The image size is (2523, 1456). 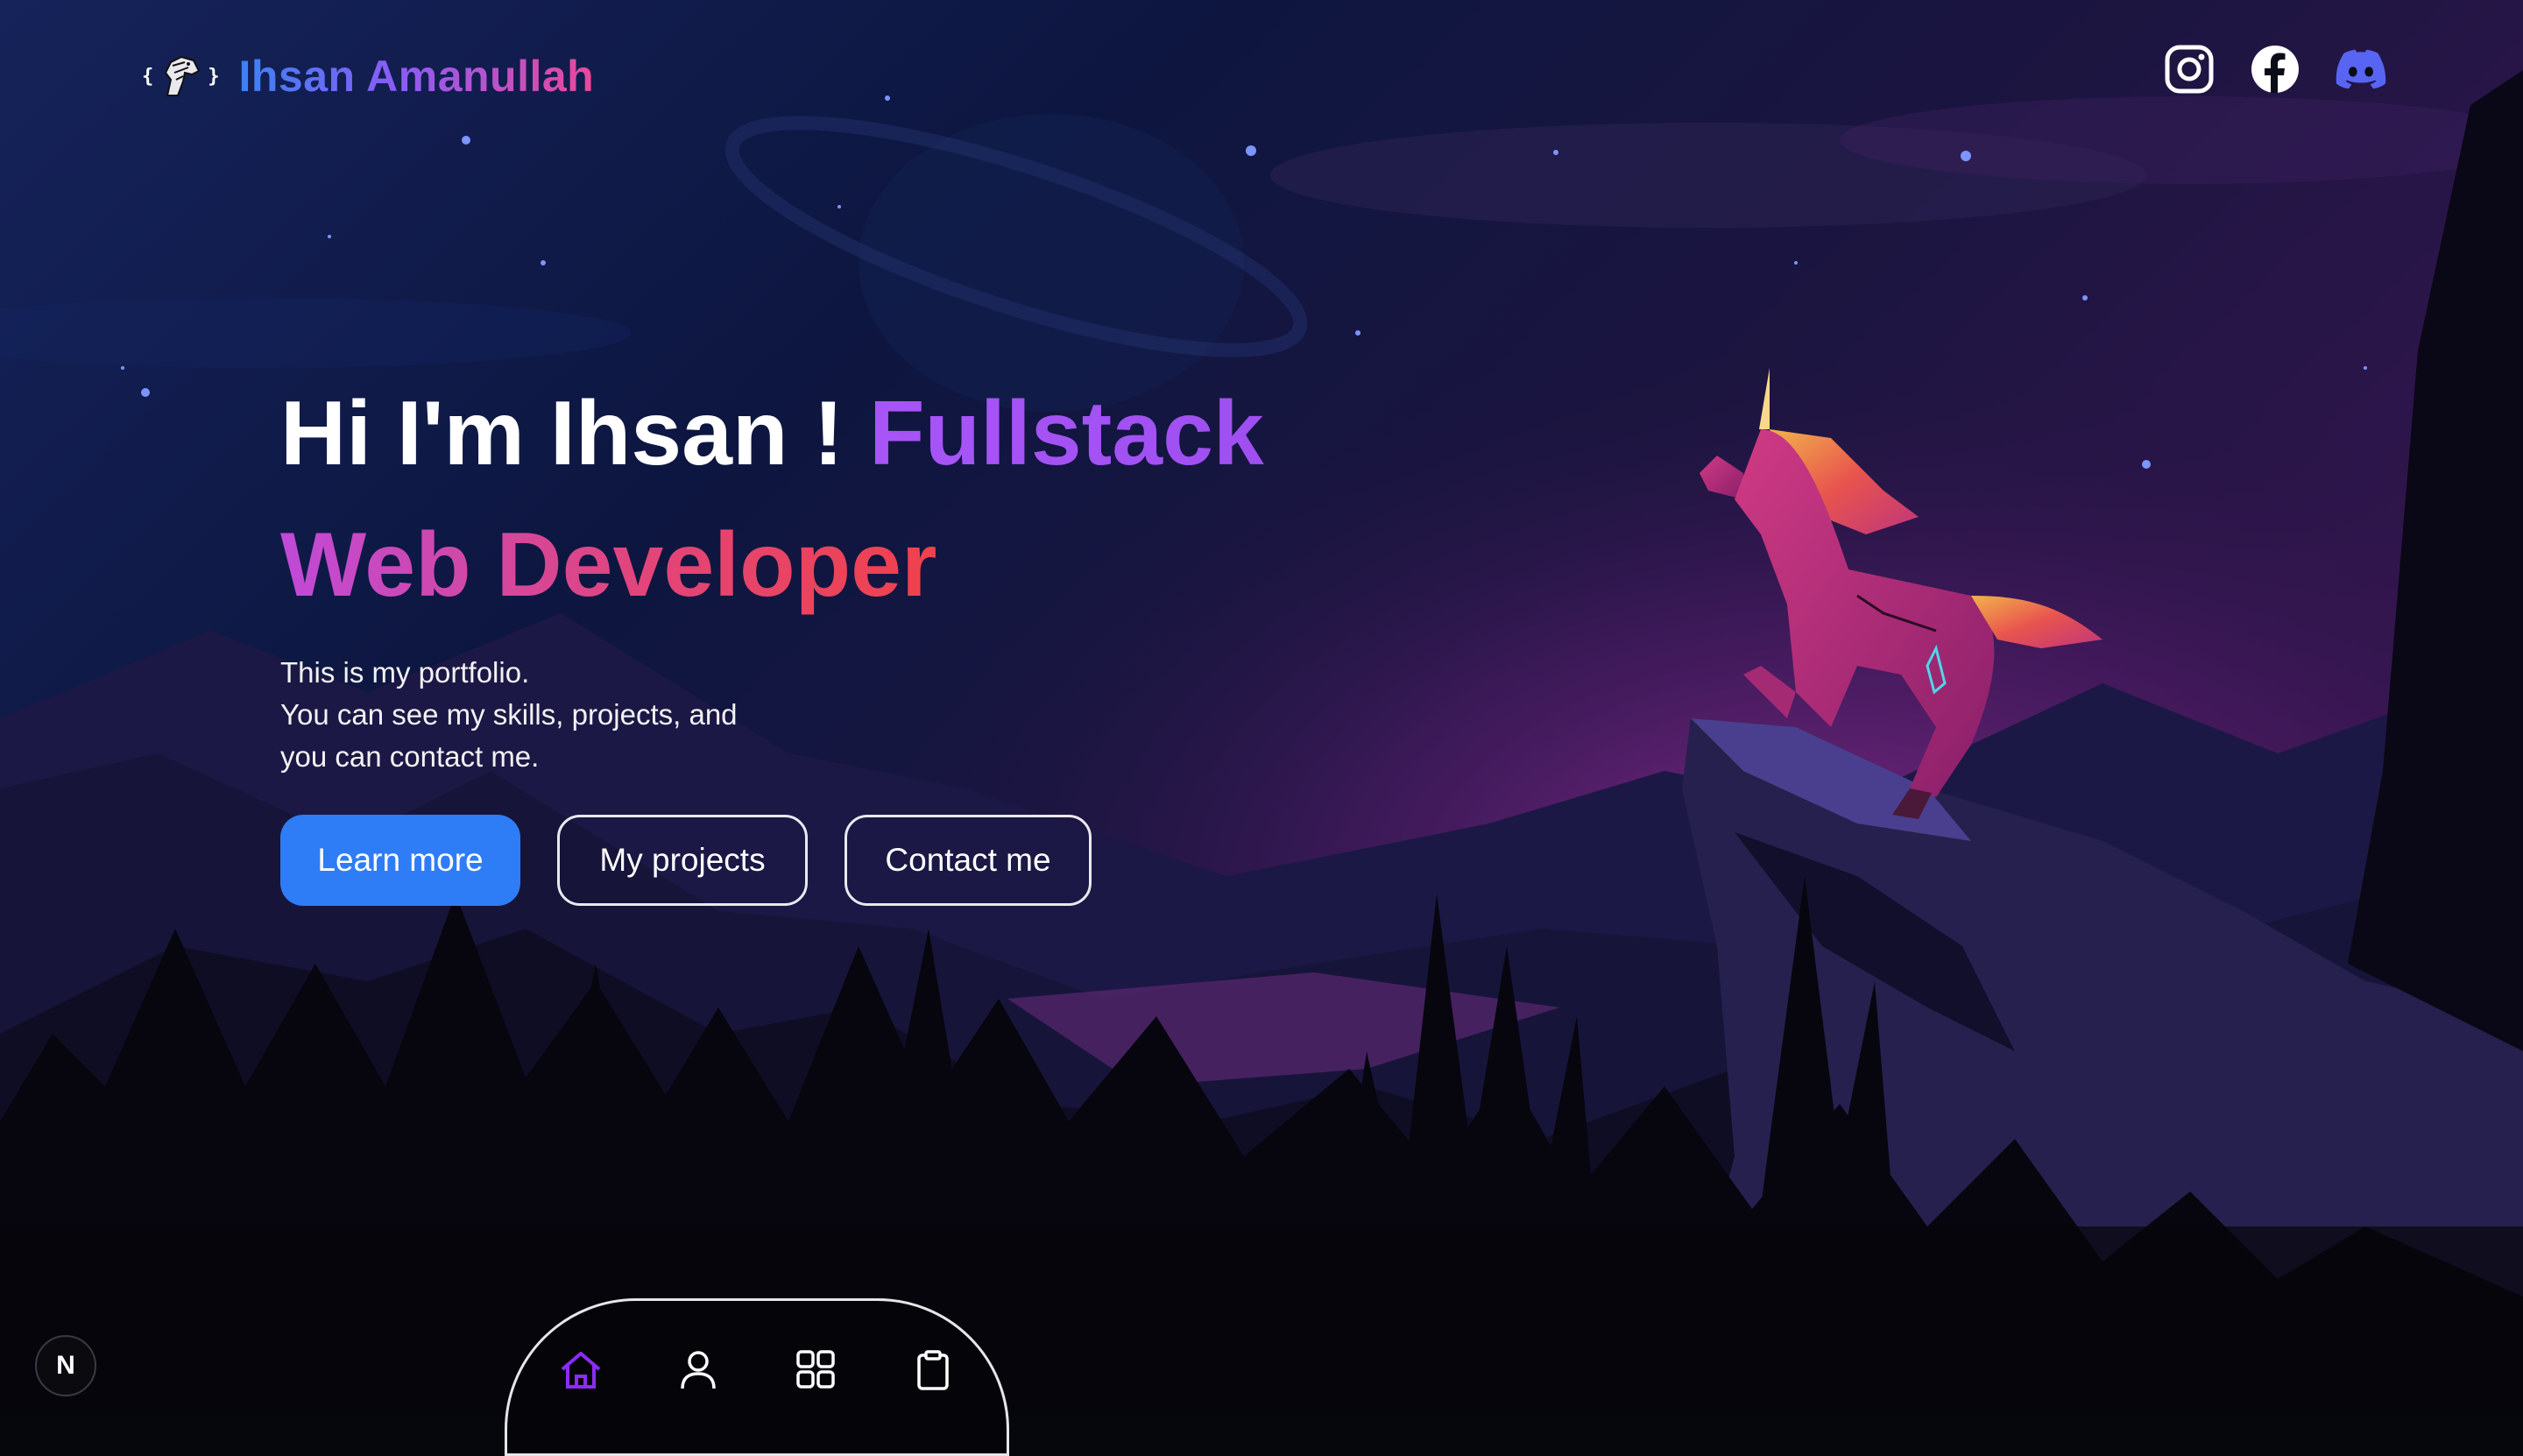 I want to click on nav-projects, so click(x=815, y=1380).